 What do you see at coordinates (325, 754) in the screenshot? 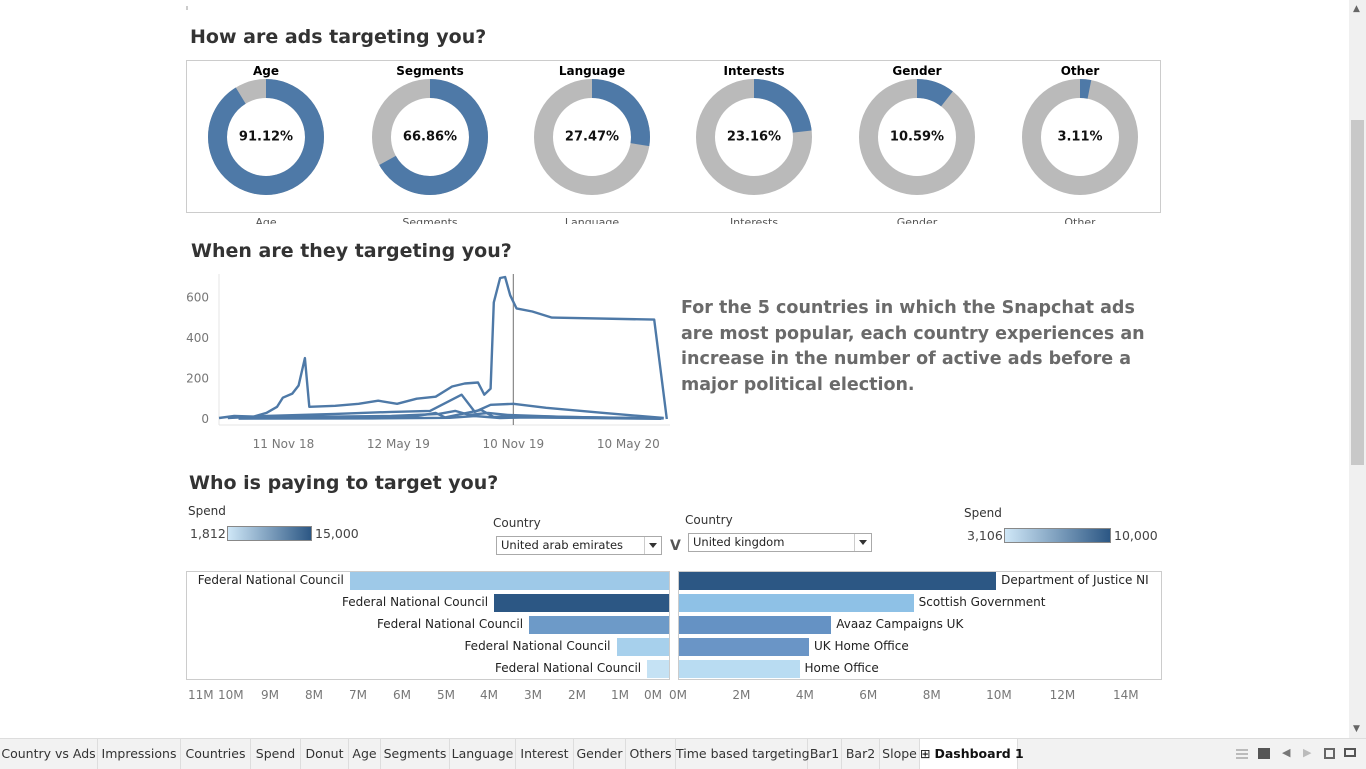
I see `sheet-tab: Donut` at bounding box center [325, 754].